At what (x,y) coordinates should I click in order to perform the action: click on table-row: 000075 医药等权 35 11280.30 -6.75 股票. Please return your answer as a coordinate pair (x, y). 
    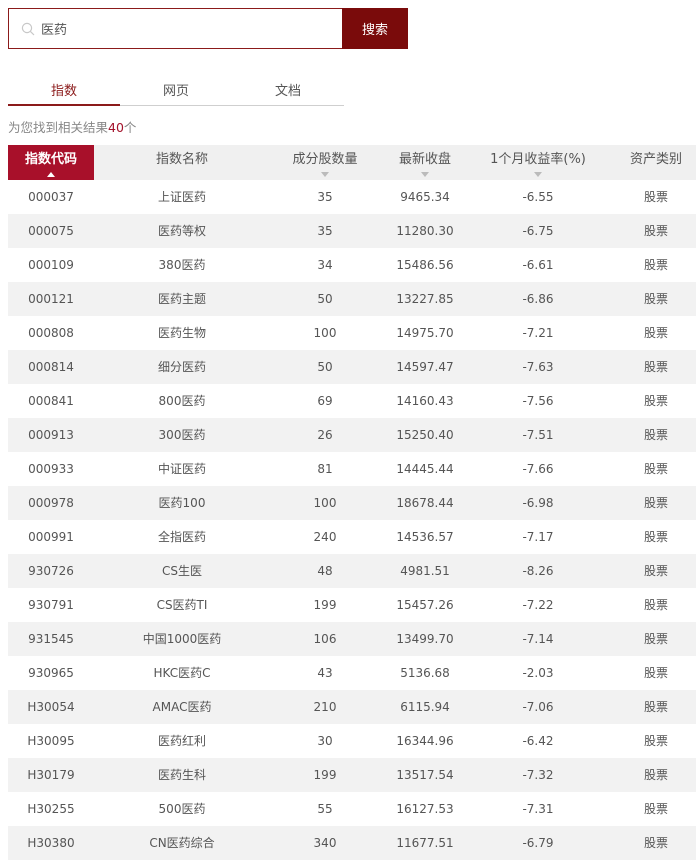
    Looking at the image, I should click on (352, 231).